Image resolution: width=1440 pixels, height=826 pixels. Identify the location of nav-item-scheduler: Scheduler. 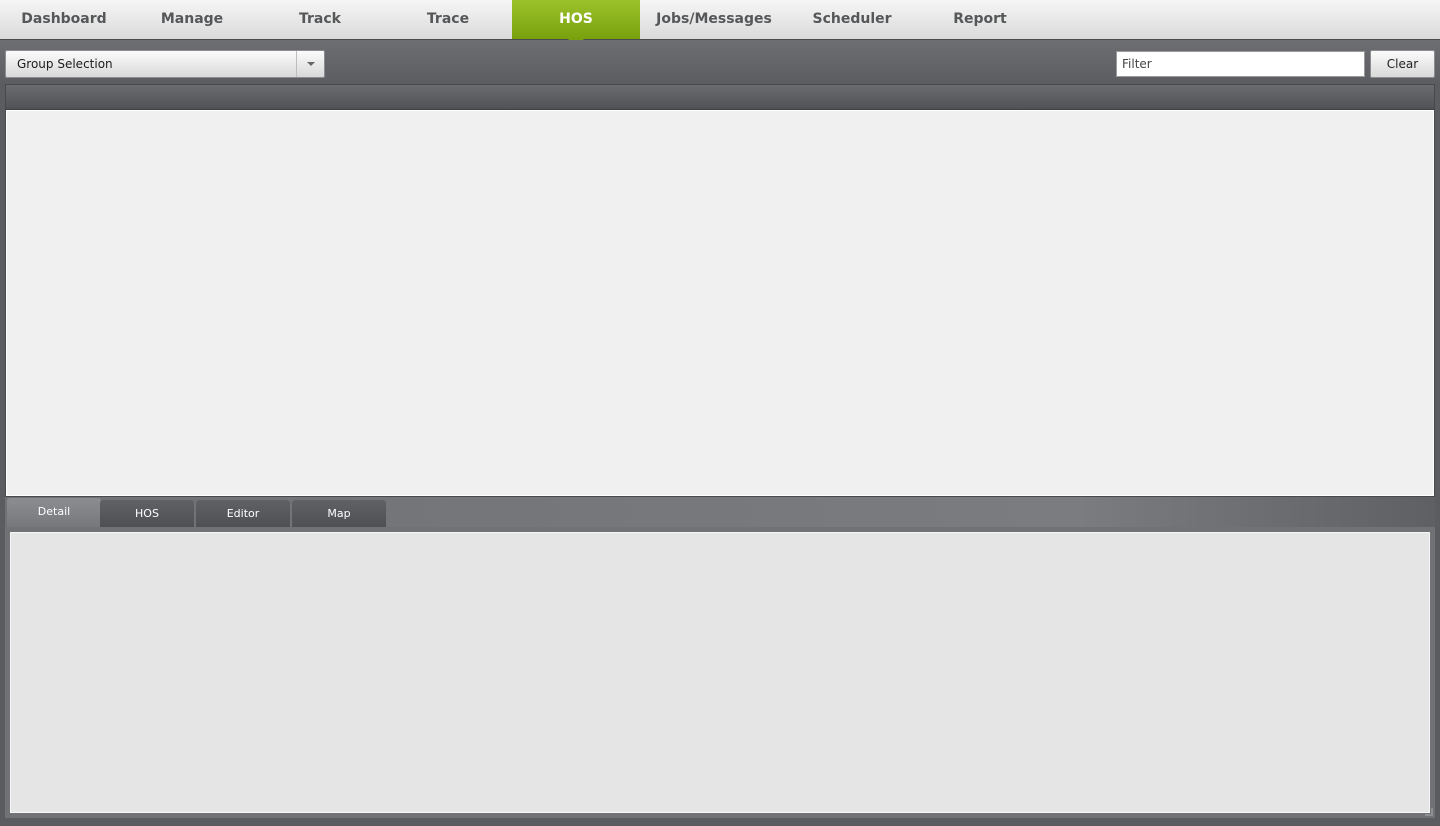
(852, 19).